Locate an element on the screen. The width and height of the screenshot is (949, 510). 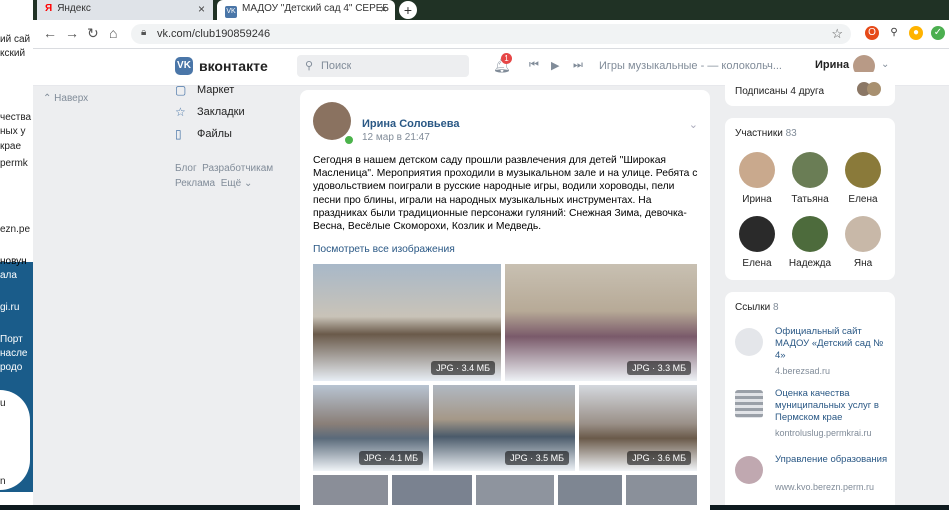
member-name: Надежда is located at coordinates (810, 263).